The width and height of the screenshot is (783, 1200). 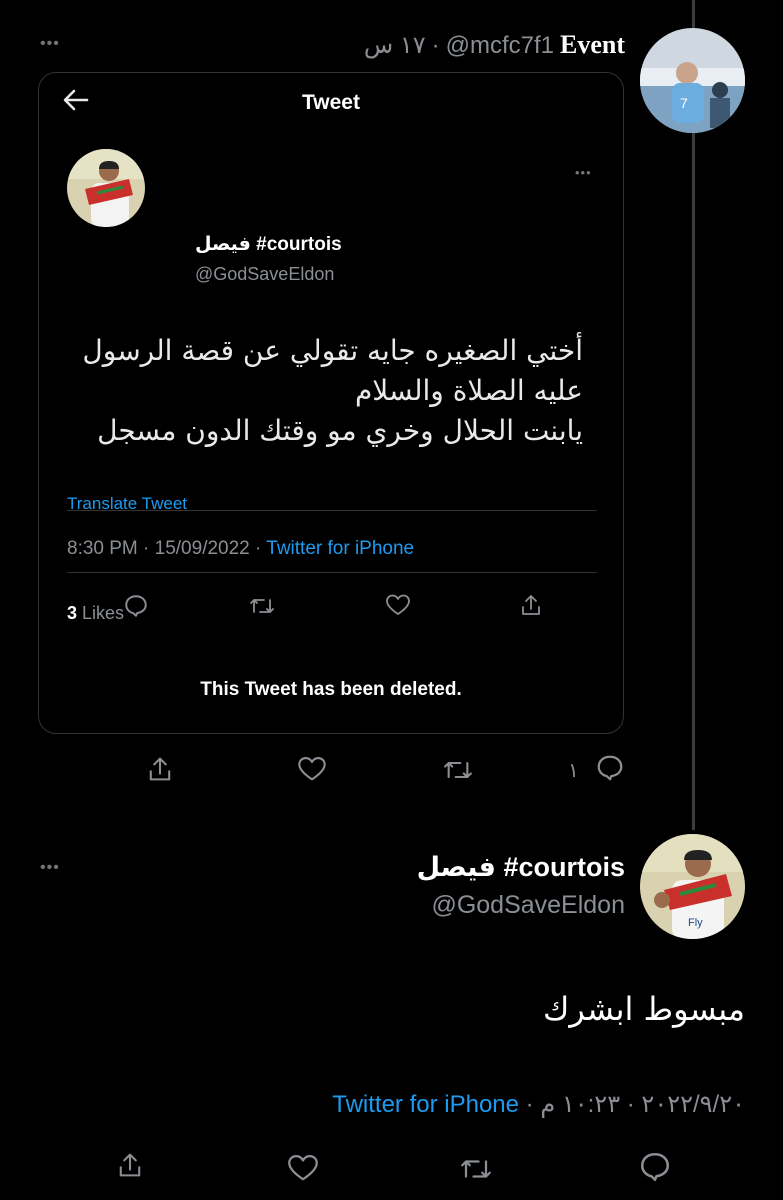 I want to click on svg-text: 7, so click(x=684, y=103).